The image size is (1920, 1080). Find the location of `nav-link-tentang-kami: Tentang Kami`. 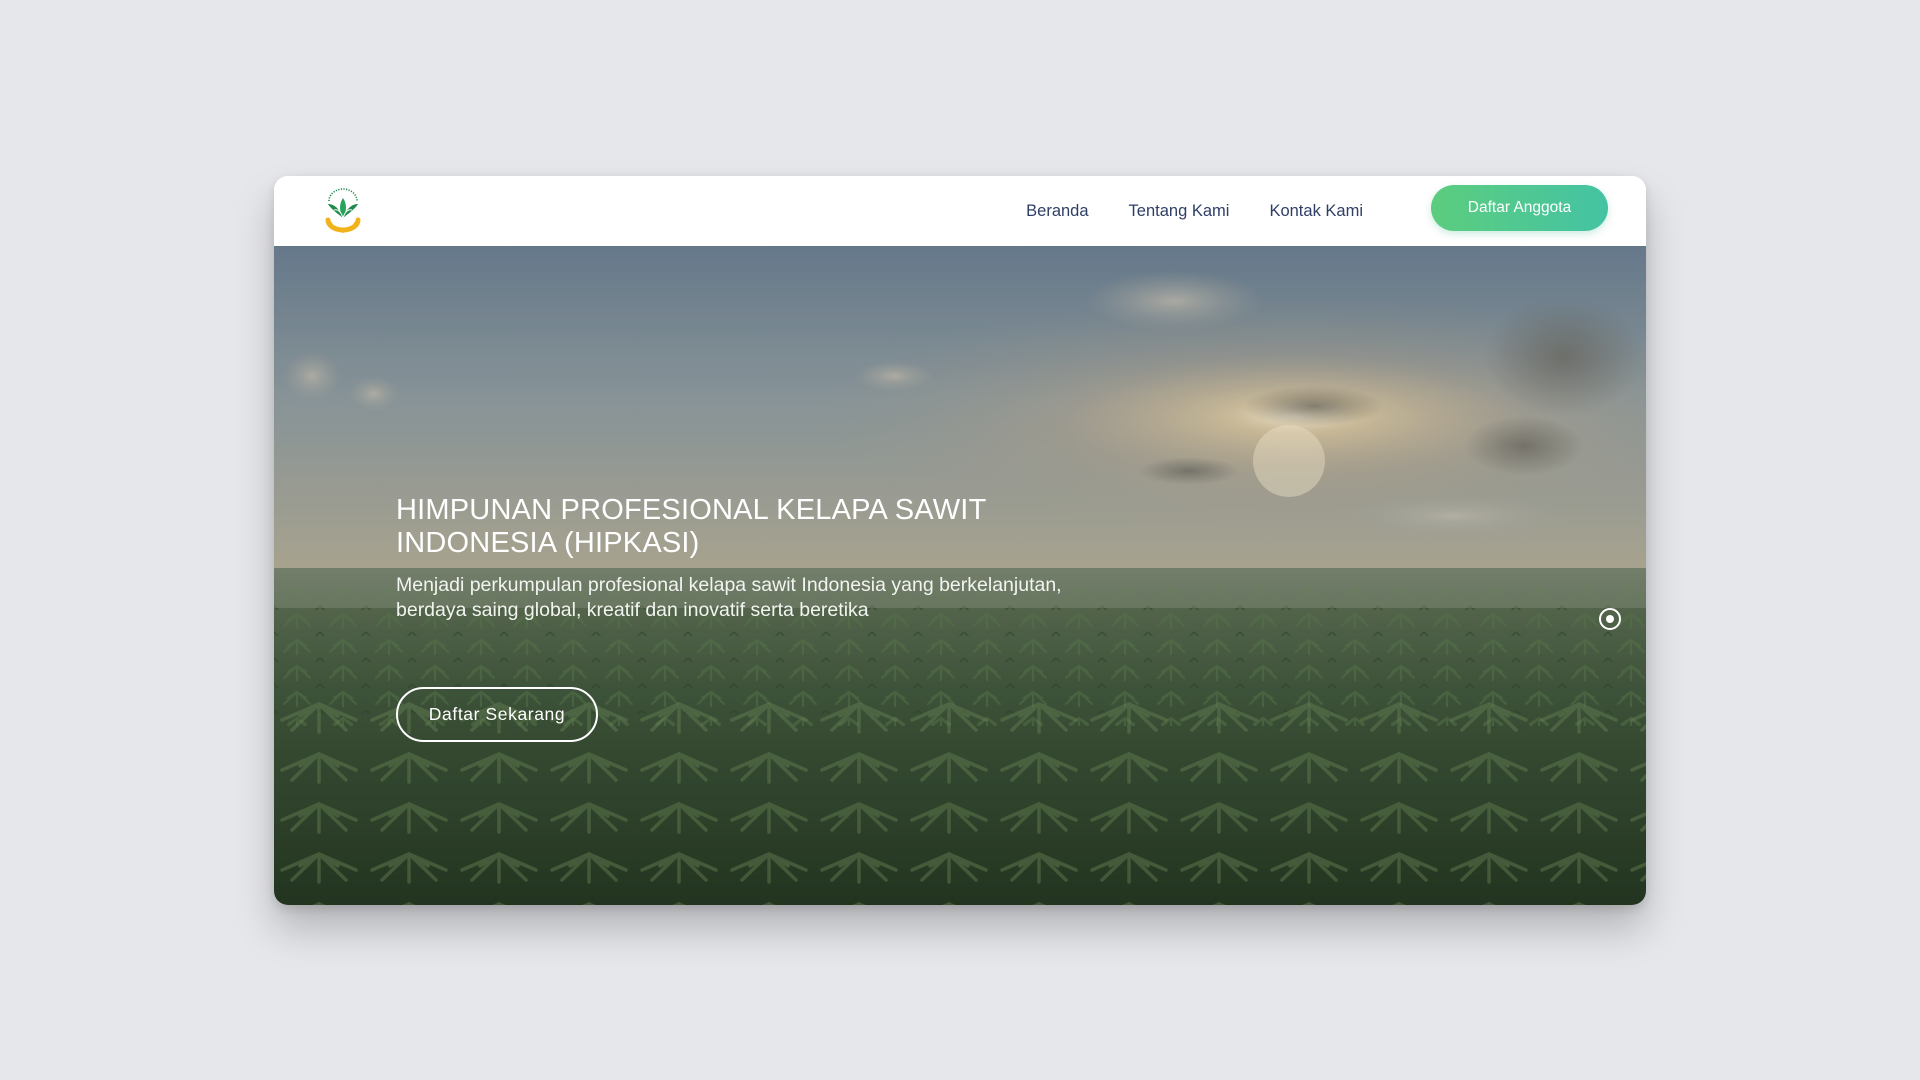

nav-link-tentang-kami: Tentang Kami is located at coordinates (1179, 211).